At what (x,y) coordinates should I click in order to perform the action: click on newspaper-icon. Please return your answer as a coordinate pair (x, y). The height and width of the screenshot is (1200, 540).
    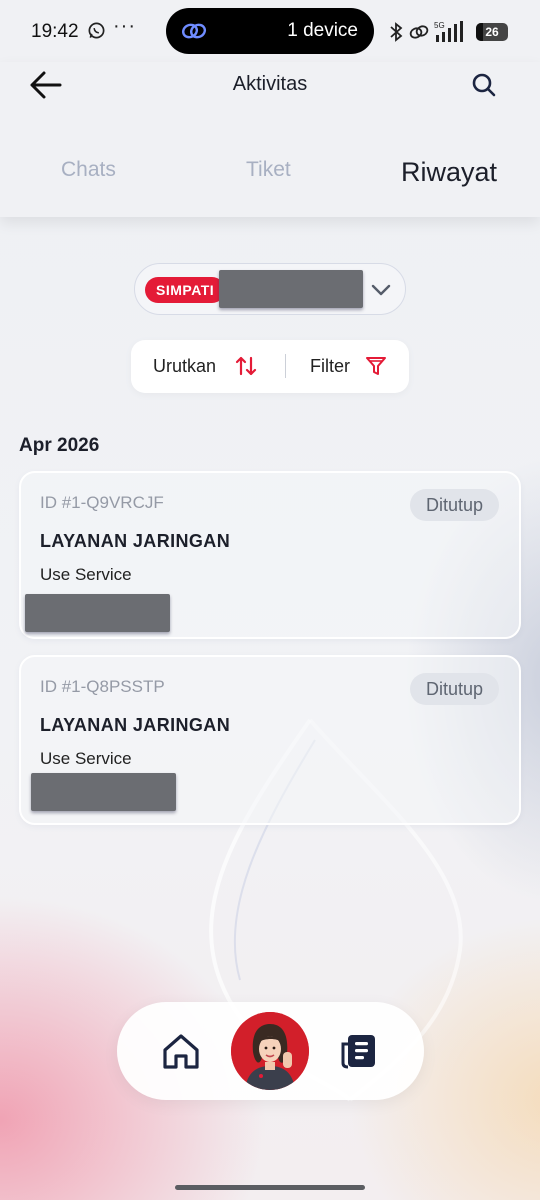
    Looking at the image, I should click on (358, 1051).